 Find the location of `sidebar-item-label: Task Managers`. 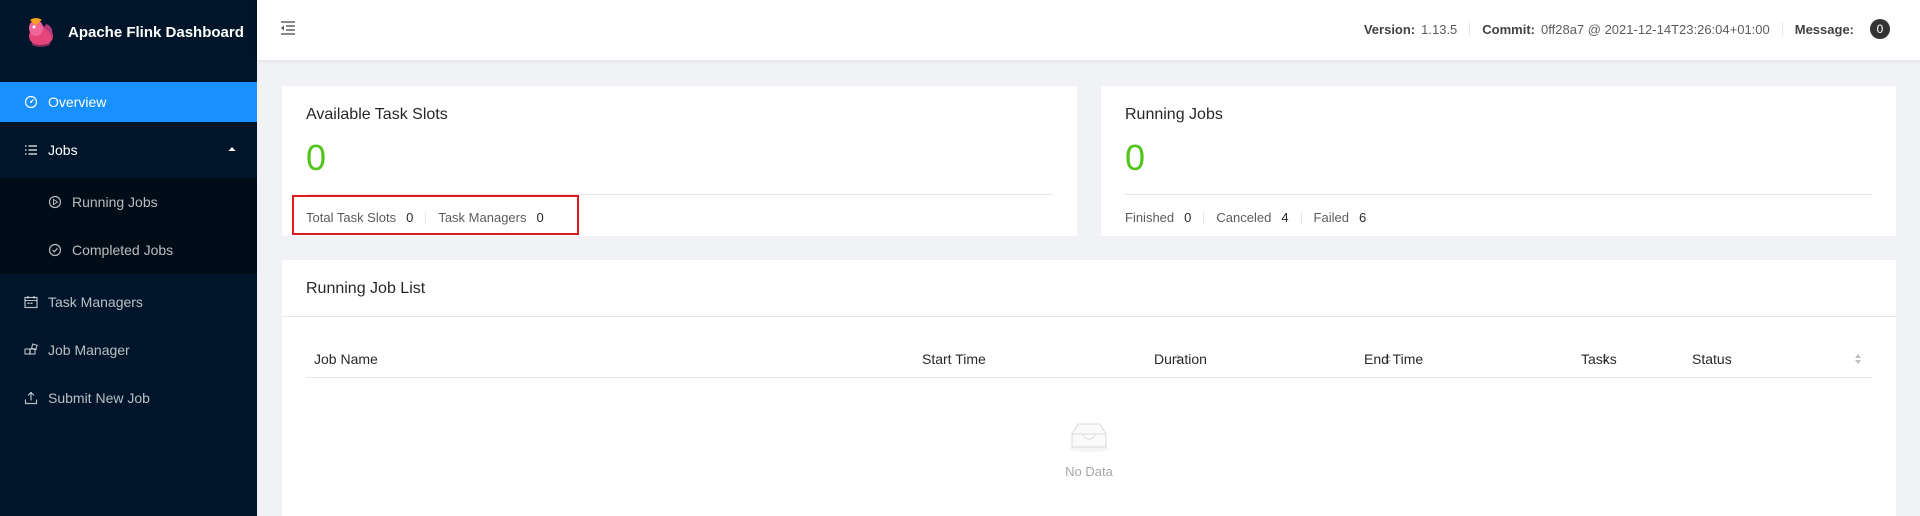

sidebar-item-label: Task Managers is located at coordinates (95, 302).